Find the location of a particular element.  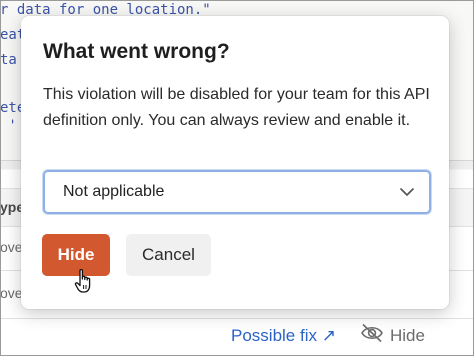

chevron-down-icon is located at coordinates (407, 192).